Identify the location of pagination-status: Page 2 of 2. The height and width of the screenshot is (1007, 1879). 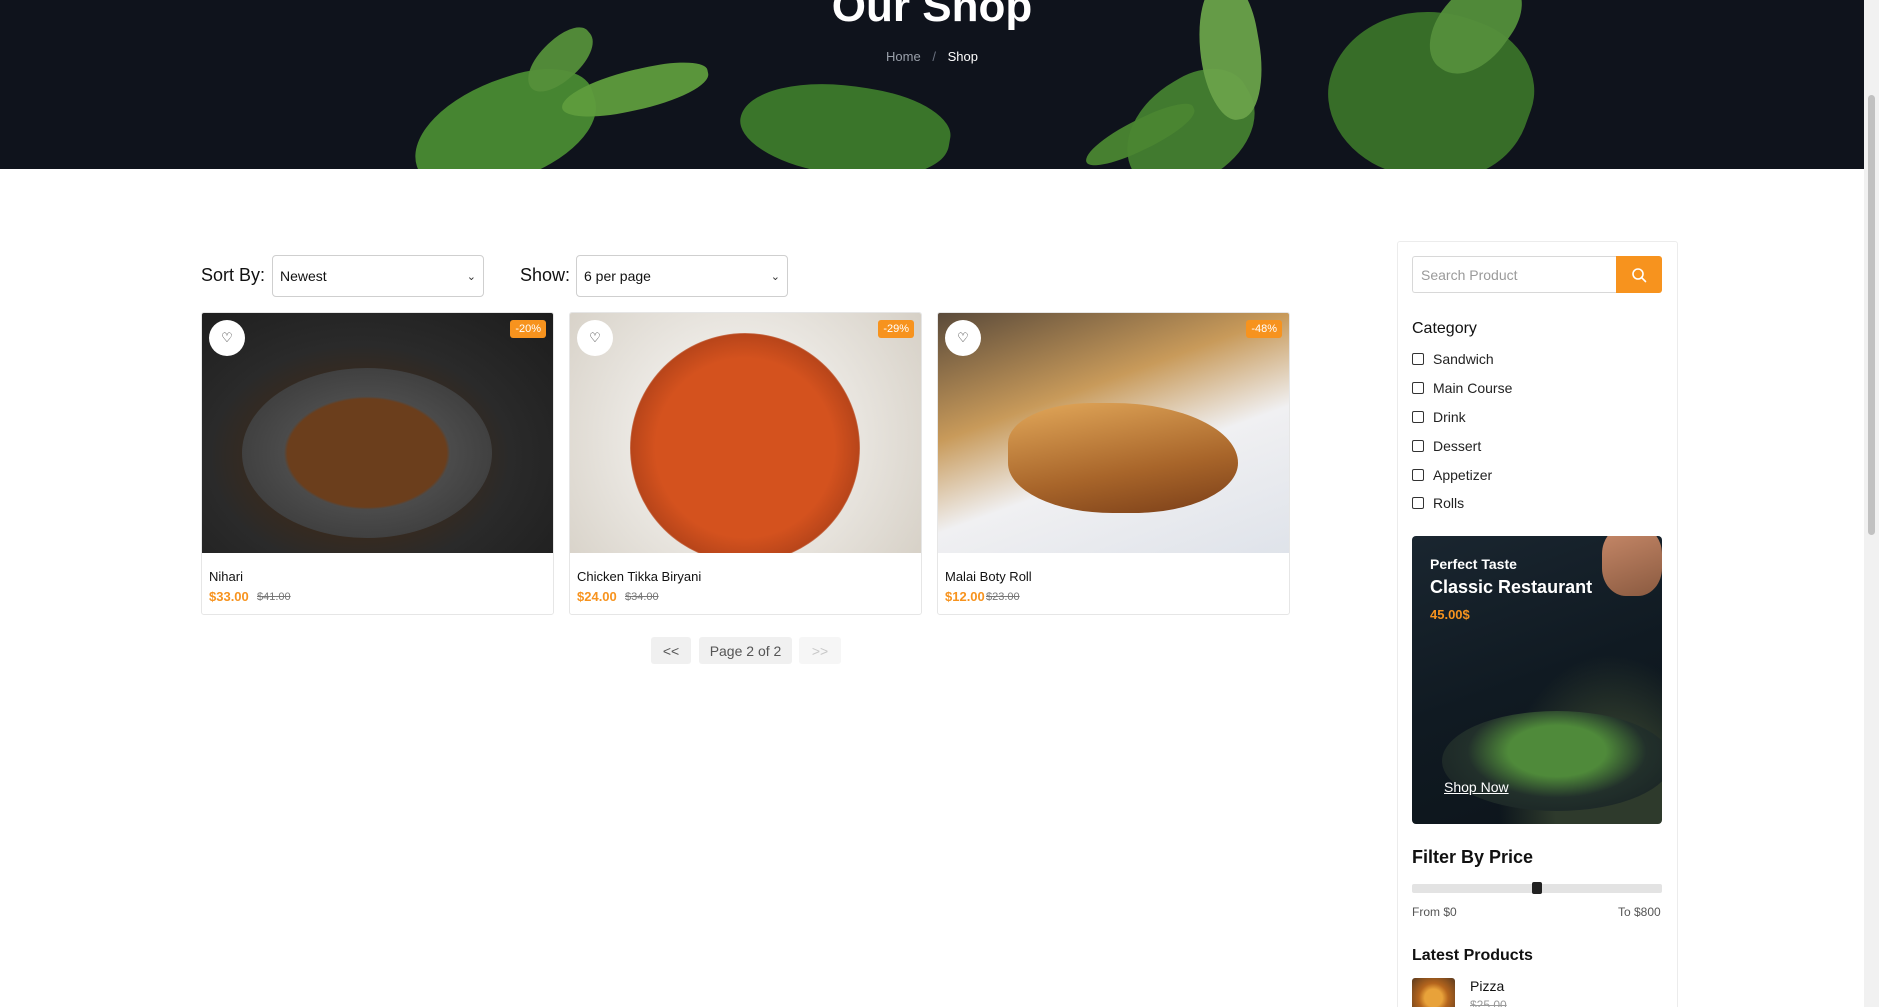
(745, 650).